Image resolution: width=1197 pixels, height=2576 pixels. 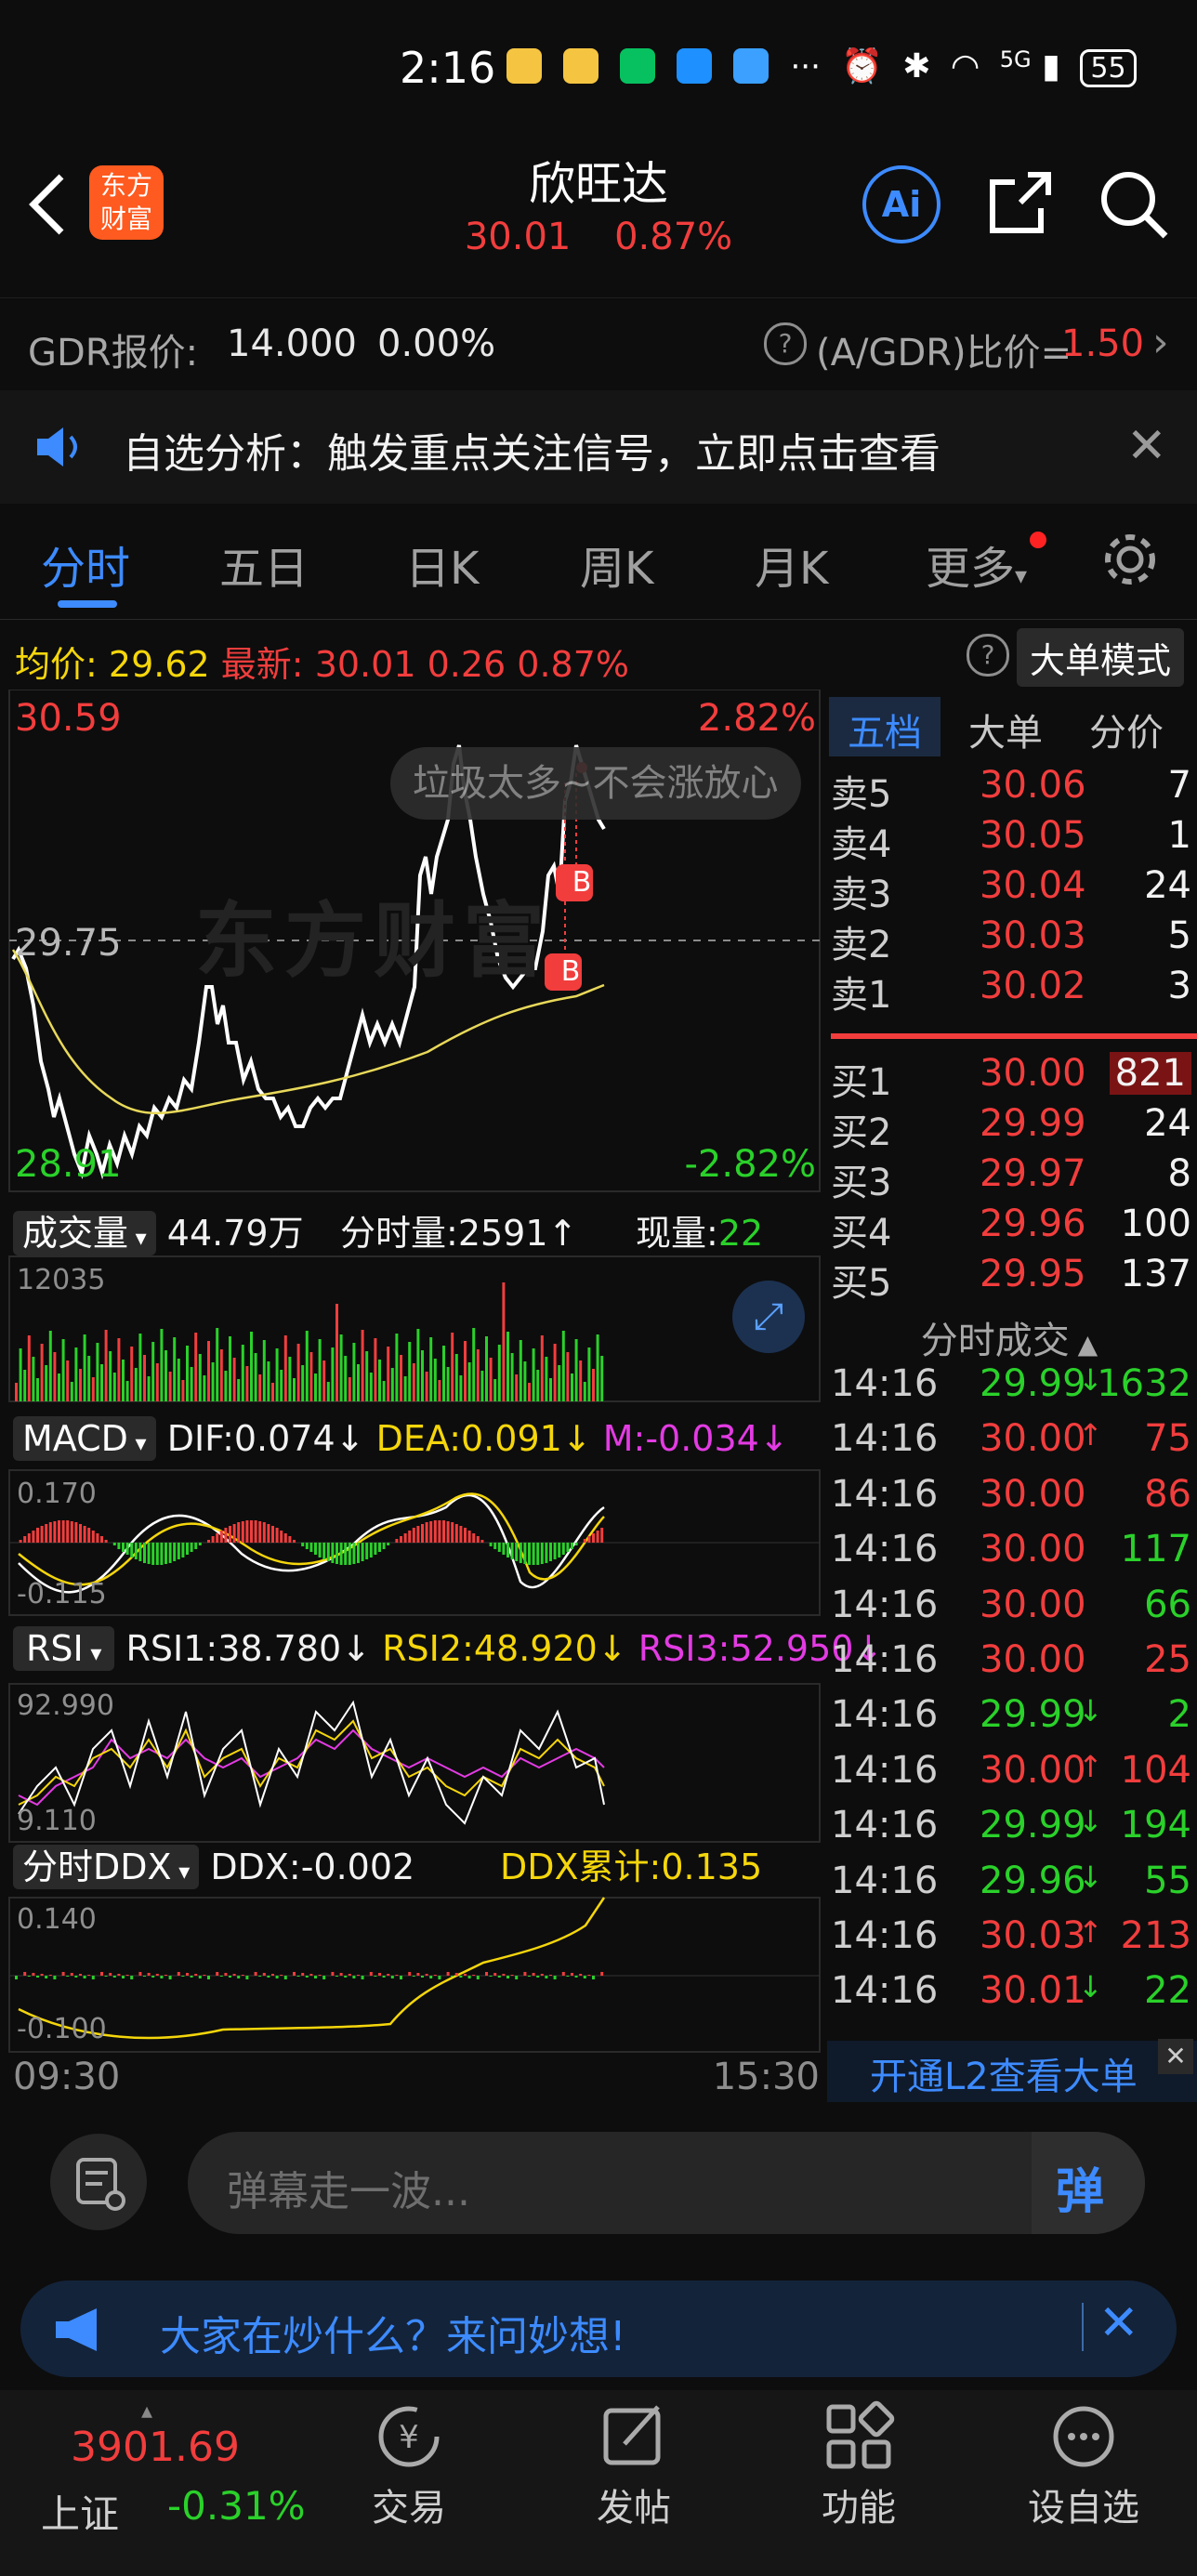 What do you see at coordinates (442, 564) in the screenshot?
I see `tab-day-k: 日K` at bounding box center [442, 564].